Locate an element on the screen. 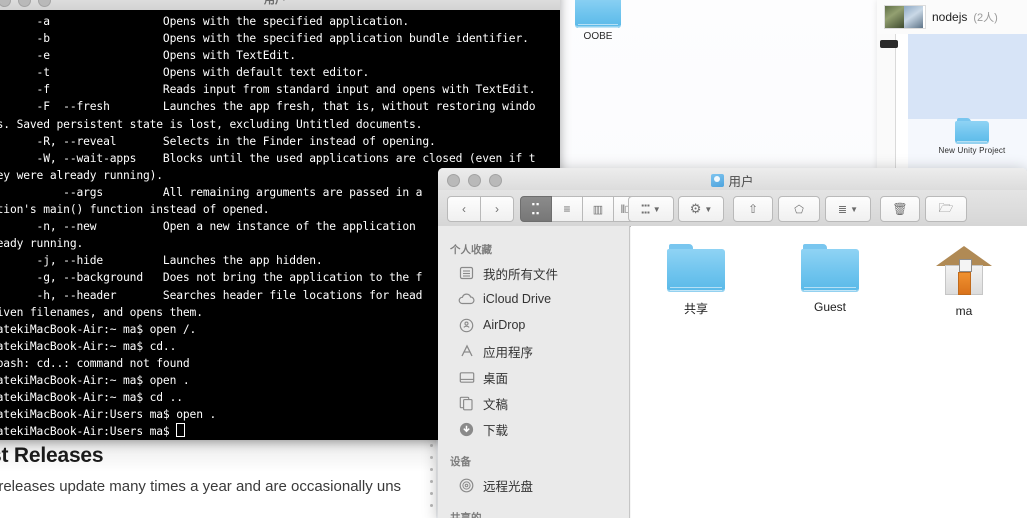 This screenshot has width=1027, height=518. chat-app-badge is located at coordinates (889, 44).